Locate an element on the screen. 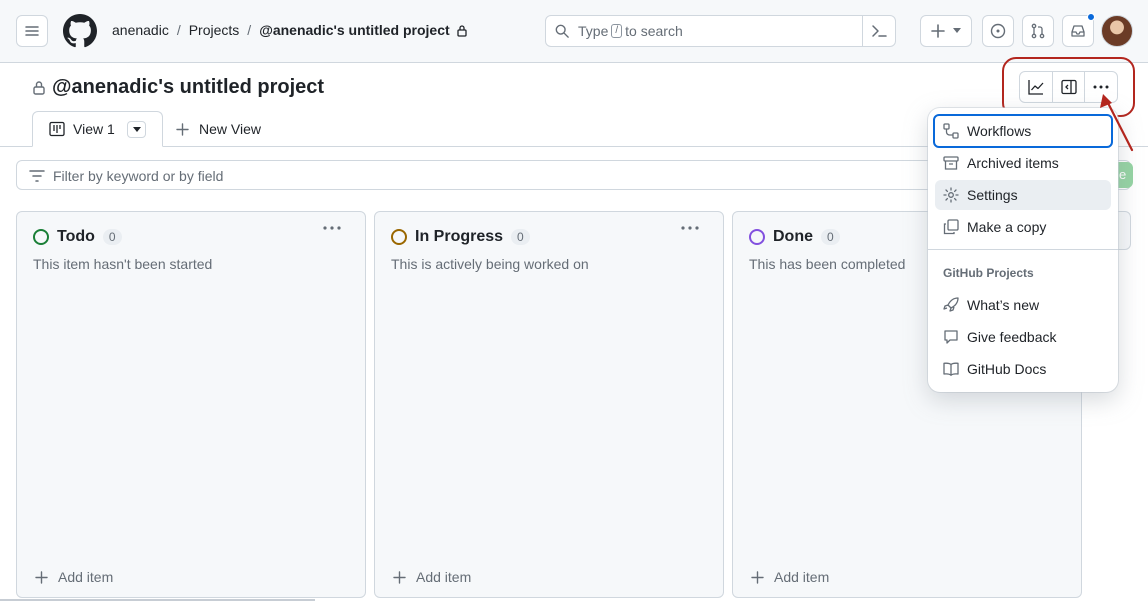 The width and height of the screenshot is (1148, 601). gear-icon is located at coordinates (951, 195).